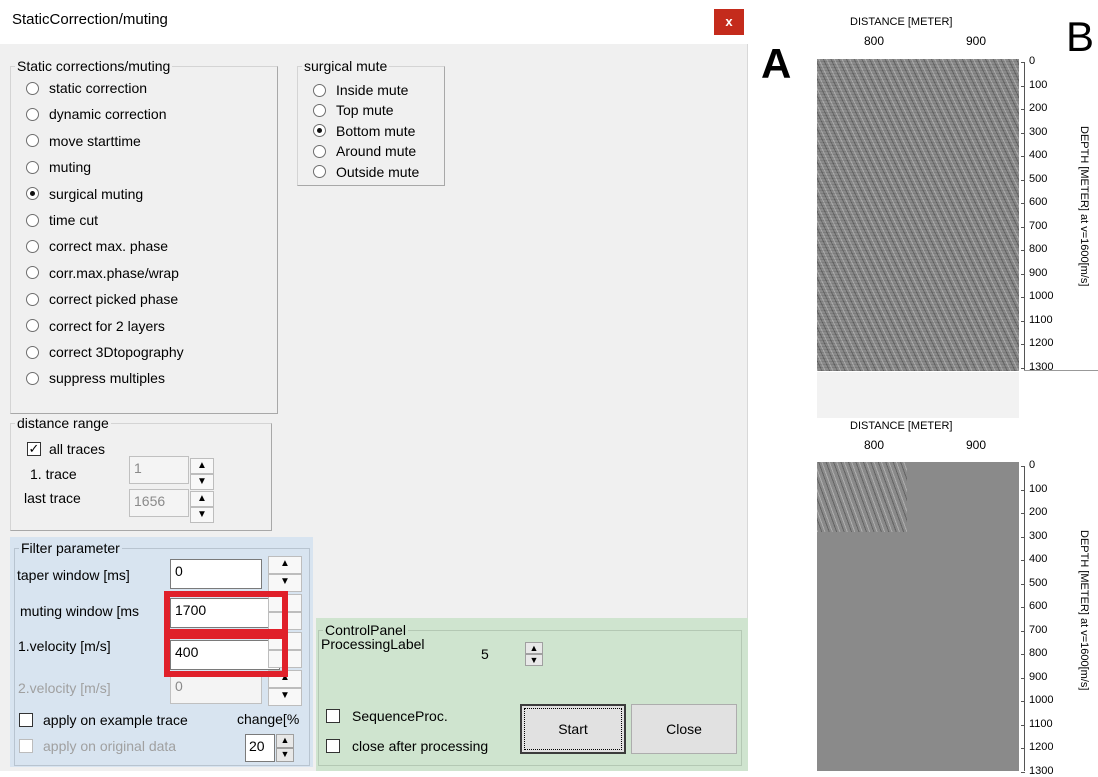 This screenshot has width=1098, height=777. What do you see at coordinates (534, 648) in the screenshot?
I see `processing-up-icon: ▲` at bounding box center [534, 648].